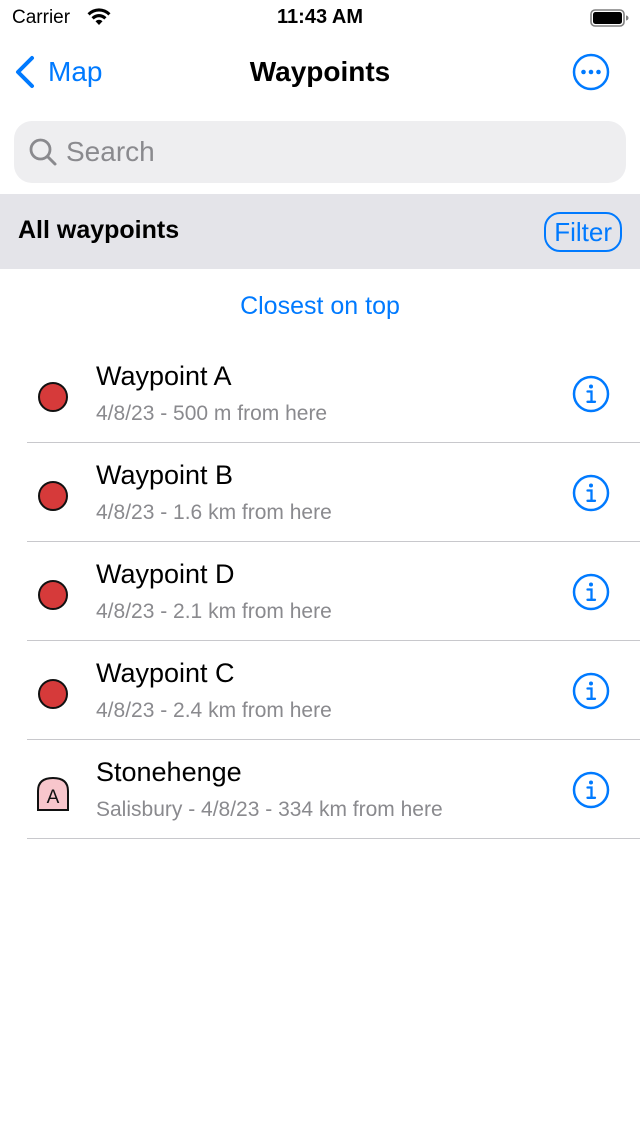 This screenshot has width=640, height=1136. What do you see at coordinates (214, 611) in the screenshot?
I see `waypoint-subtitle: 4/8/23 - 2.1 km from here` at bounding box center [214, 611].